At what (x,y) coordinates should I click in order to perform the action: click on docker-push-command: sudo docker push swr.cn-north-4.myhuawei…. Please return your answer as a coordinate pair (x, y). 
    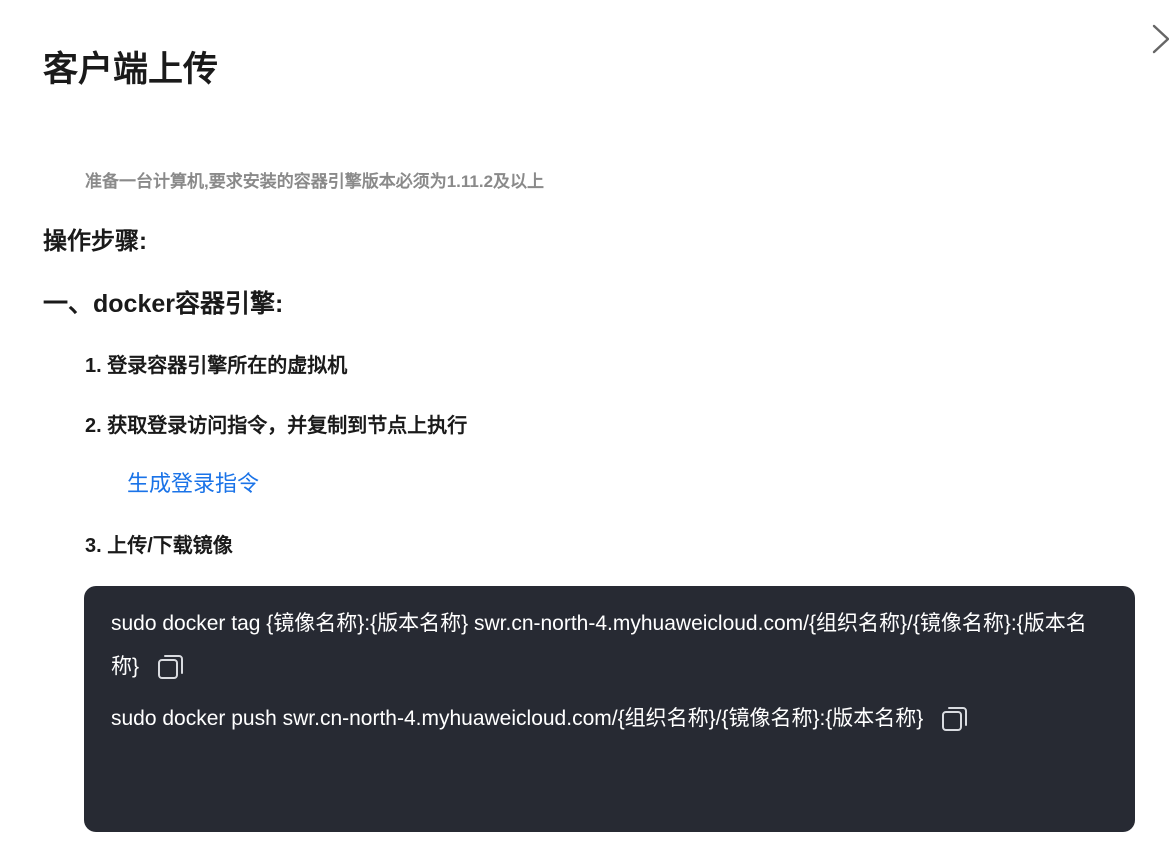
    Looking at the image, I should click on (611, 718).